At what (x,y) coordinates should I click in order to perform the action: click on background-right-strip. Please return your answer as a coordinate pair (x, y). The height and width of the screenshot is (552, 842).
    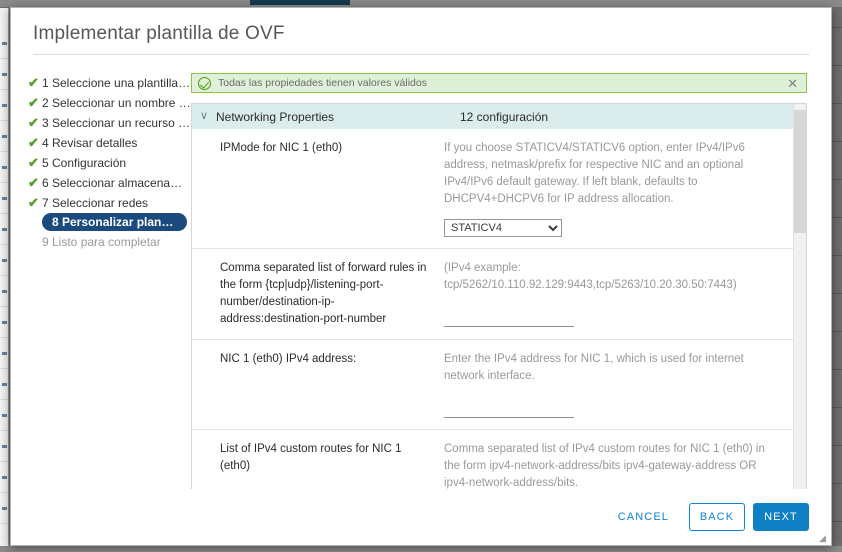
    Looking at the image, I should click on (837, 279).